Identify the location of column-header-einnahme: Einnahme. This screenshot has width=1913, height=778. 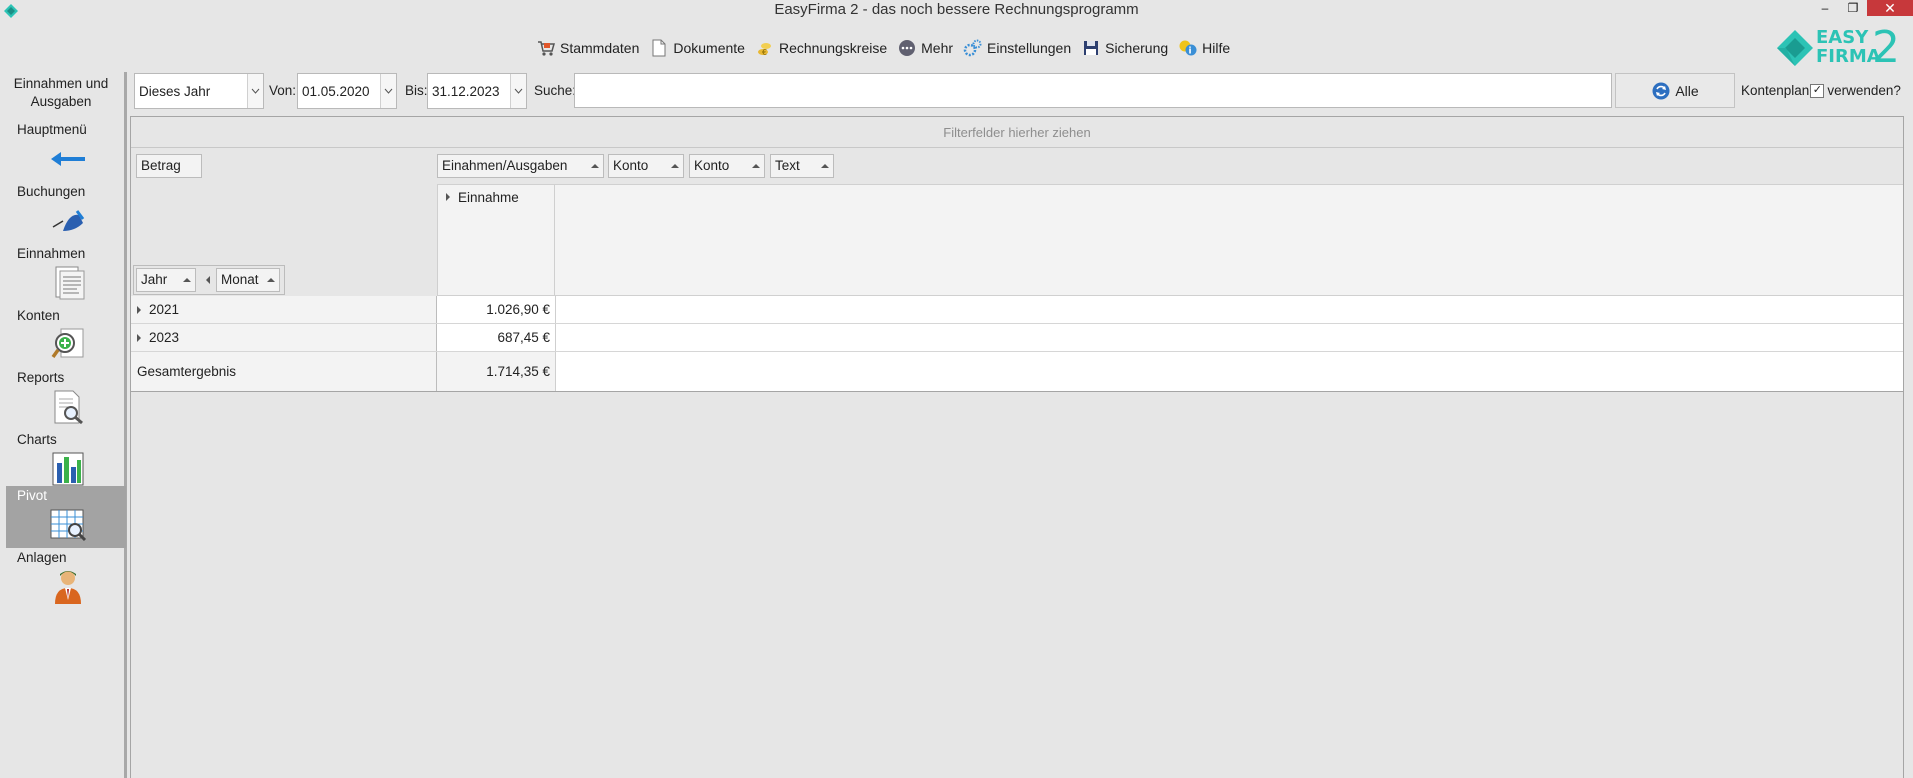
(496, 240).